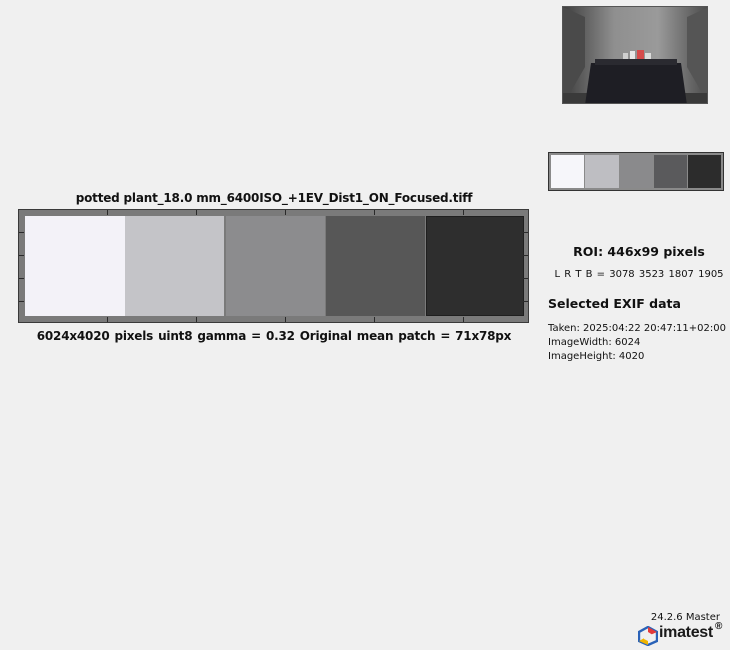  I want to click on image-thumbnail, so click(635, 55).